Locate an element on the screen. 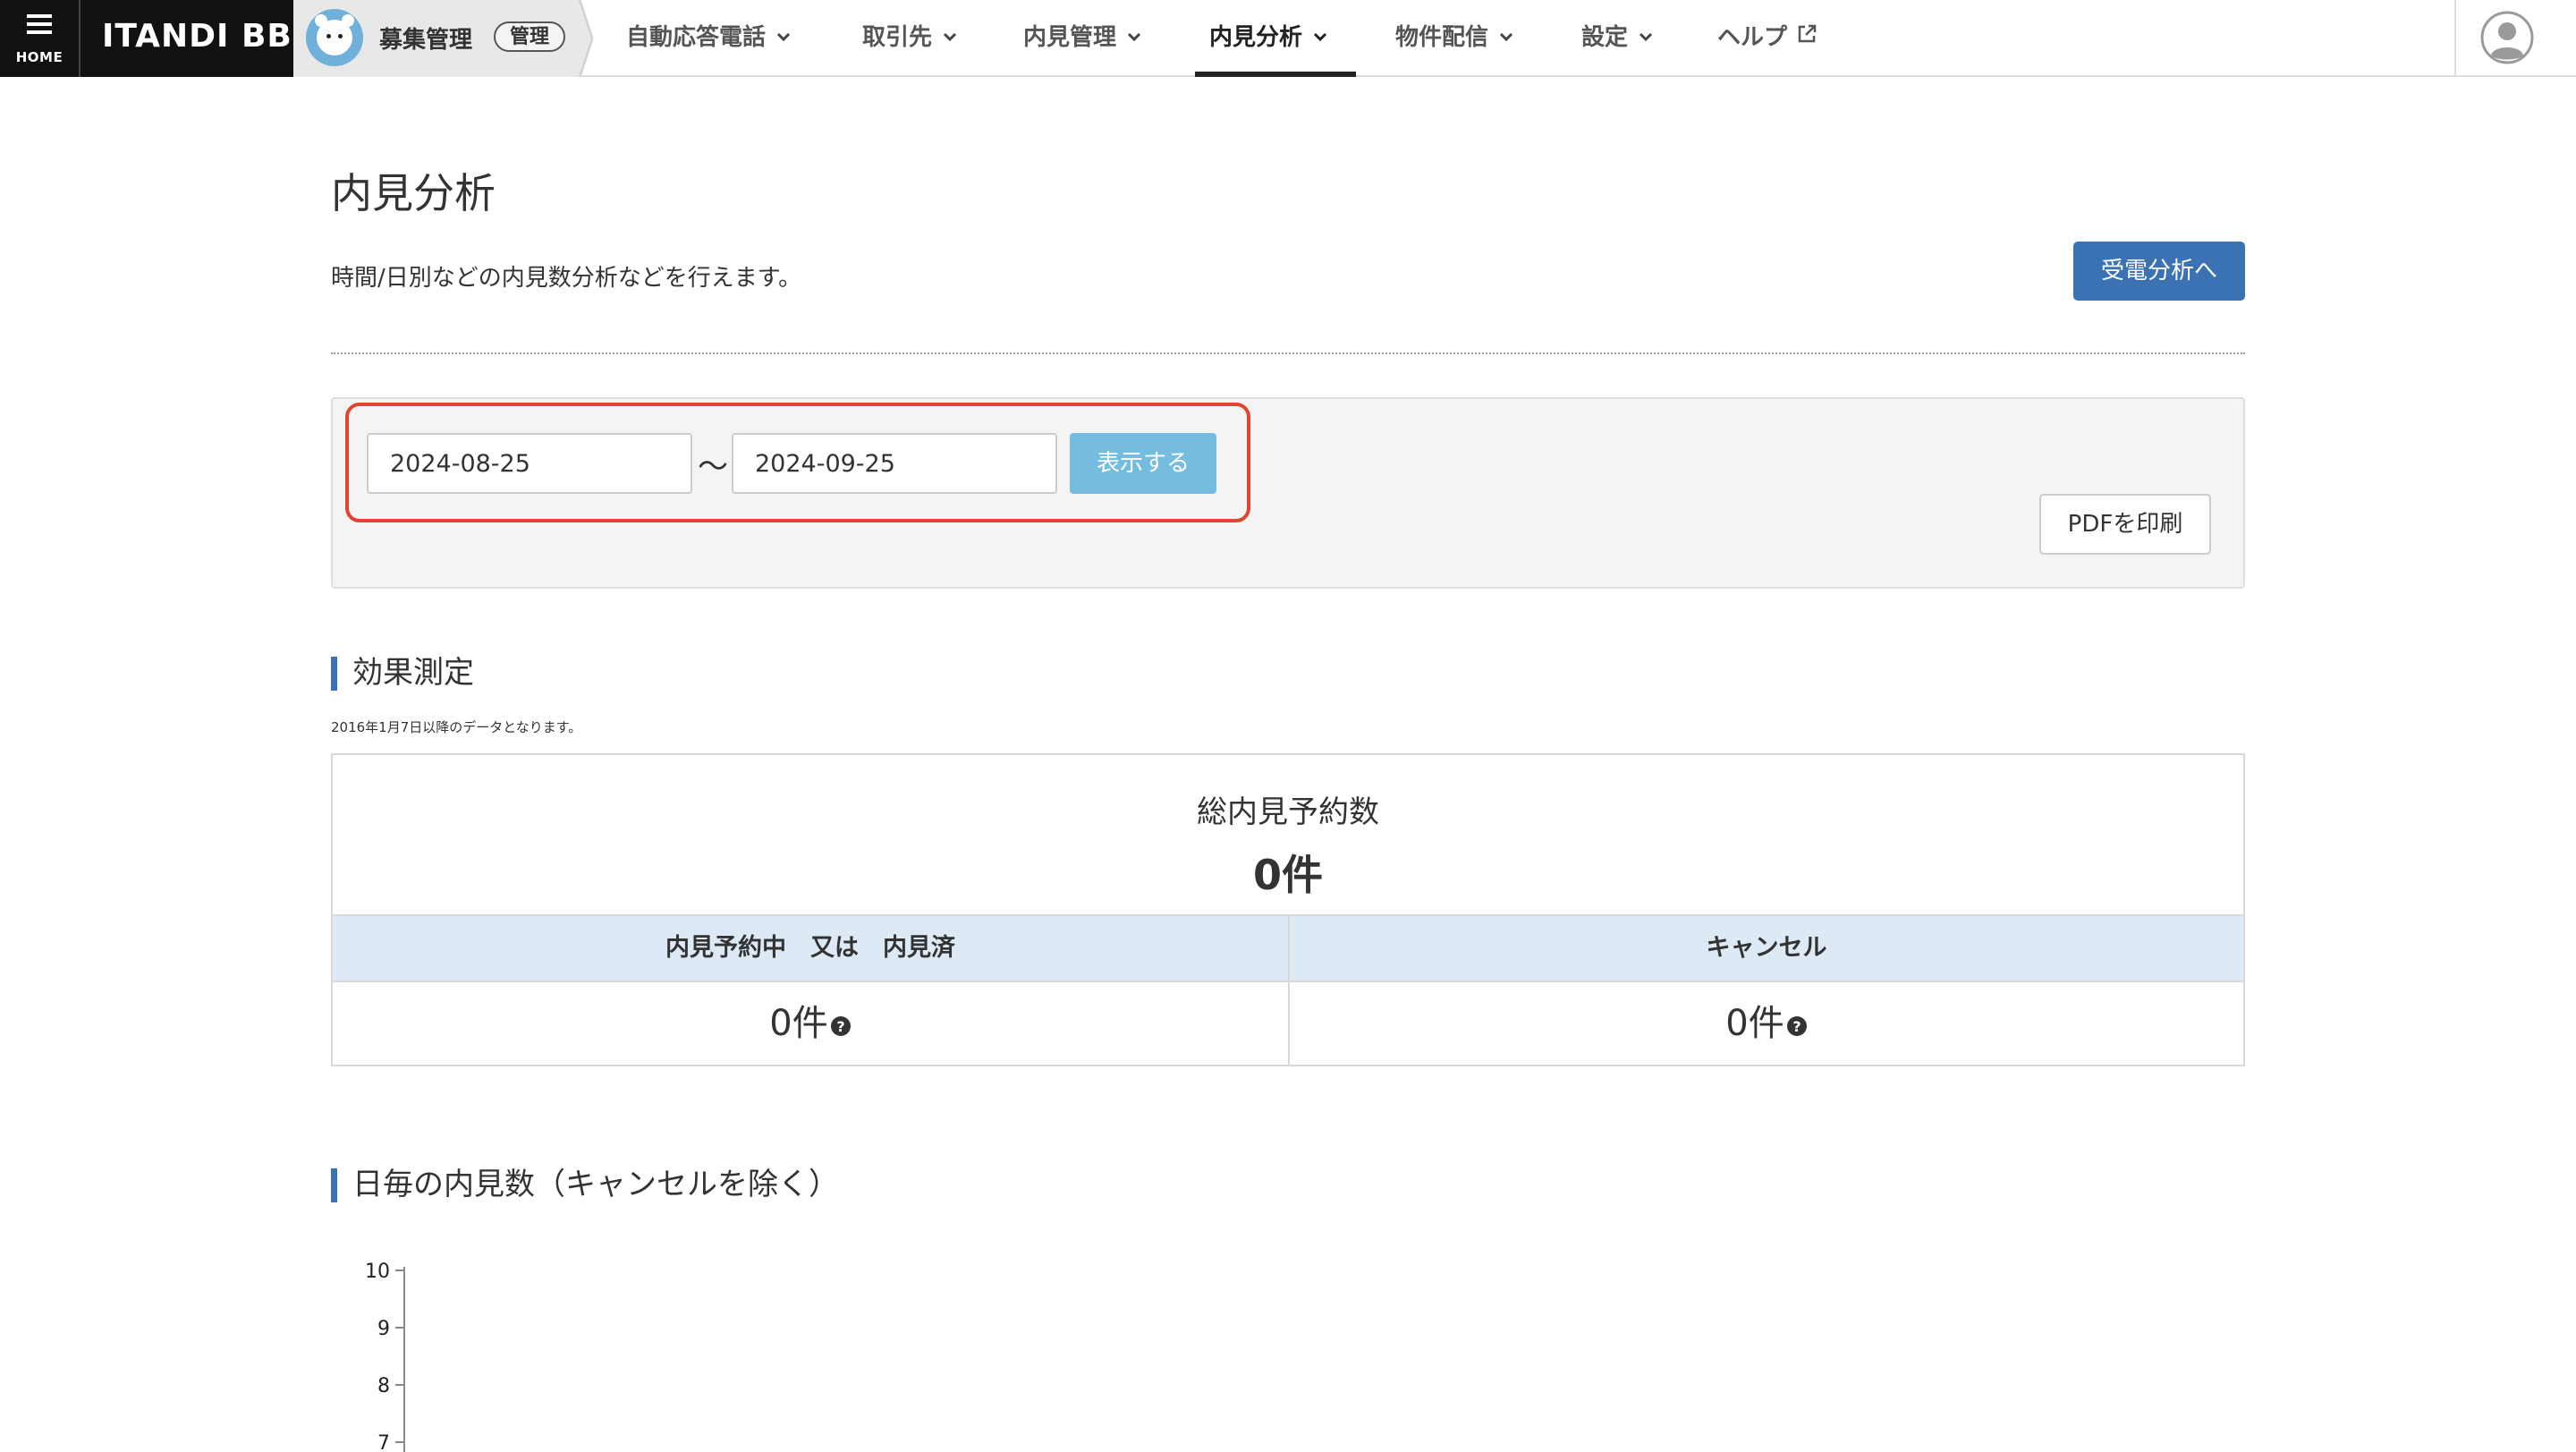 This screenshot has height=1452, width=2576. external-link-icon is located at coordinates (1807, 33).